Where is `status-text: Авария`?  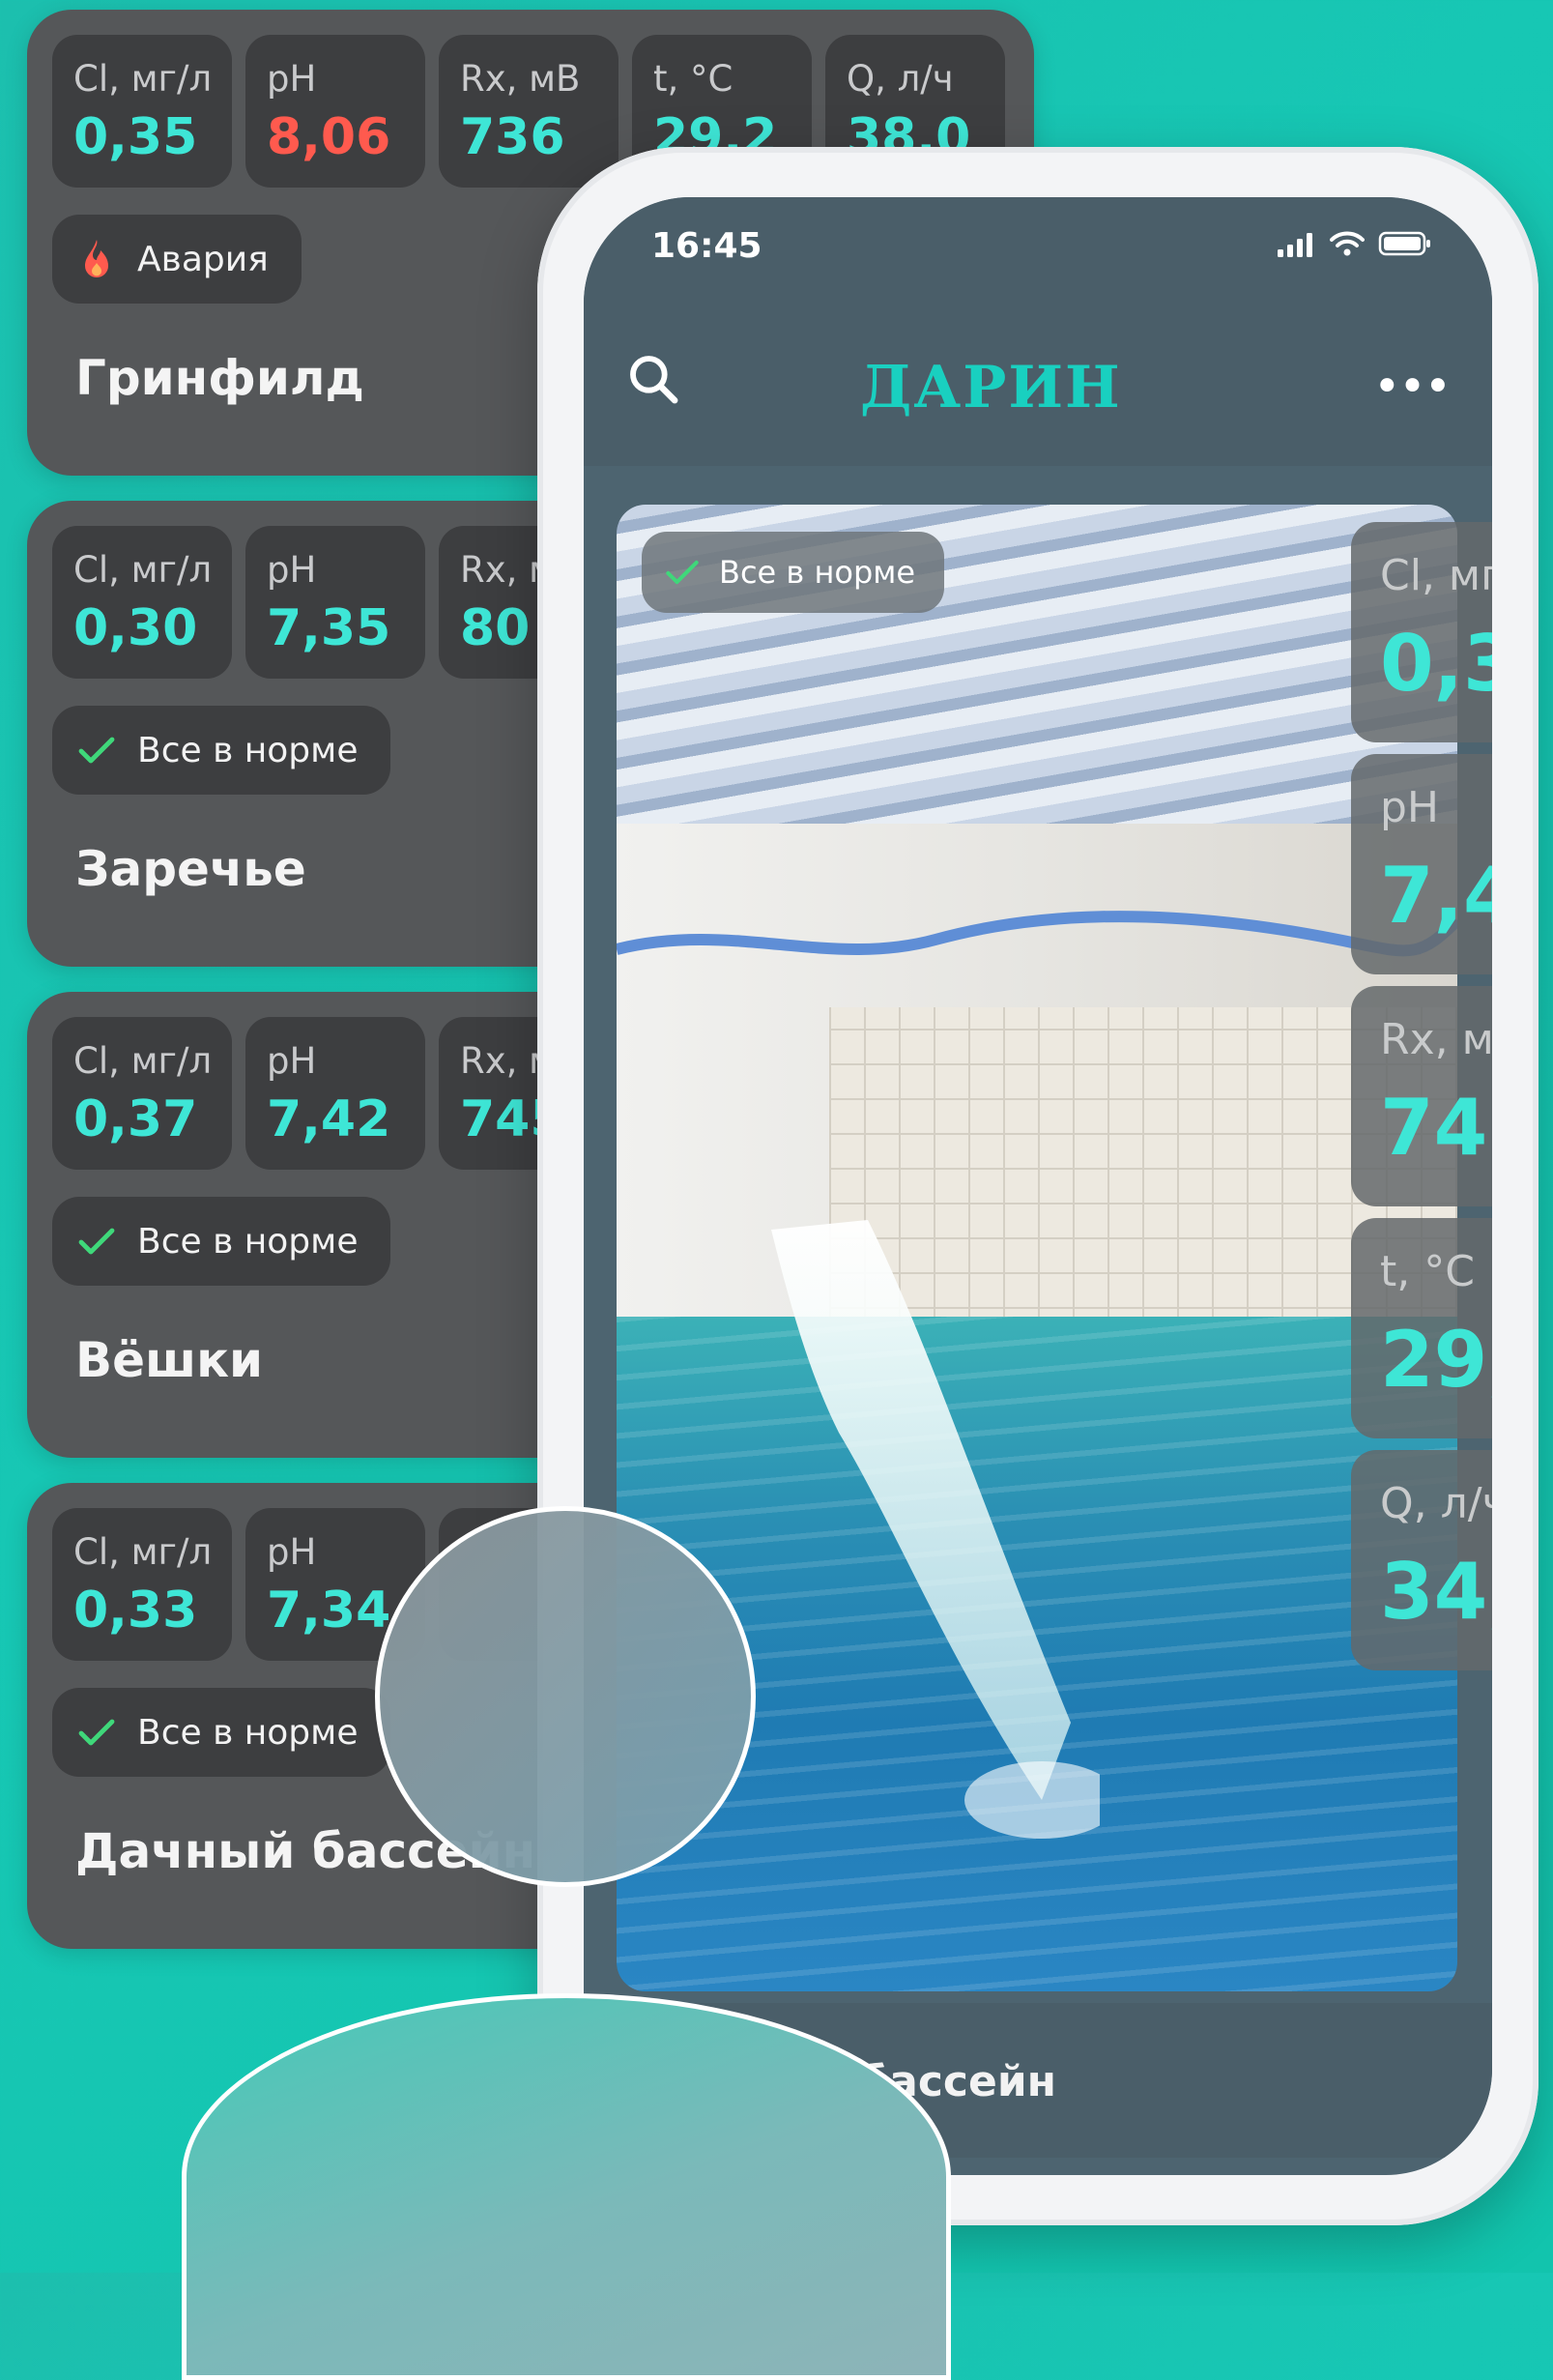
status-text: Авария is located at coordinates (203, 259).